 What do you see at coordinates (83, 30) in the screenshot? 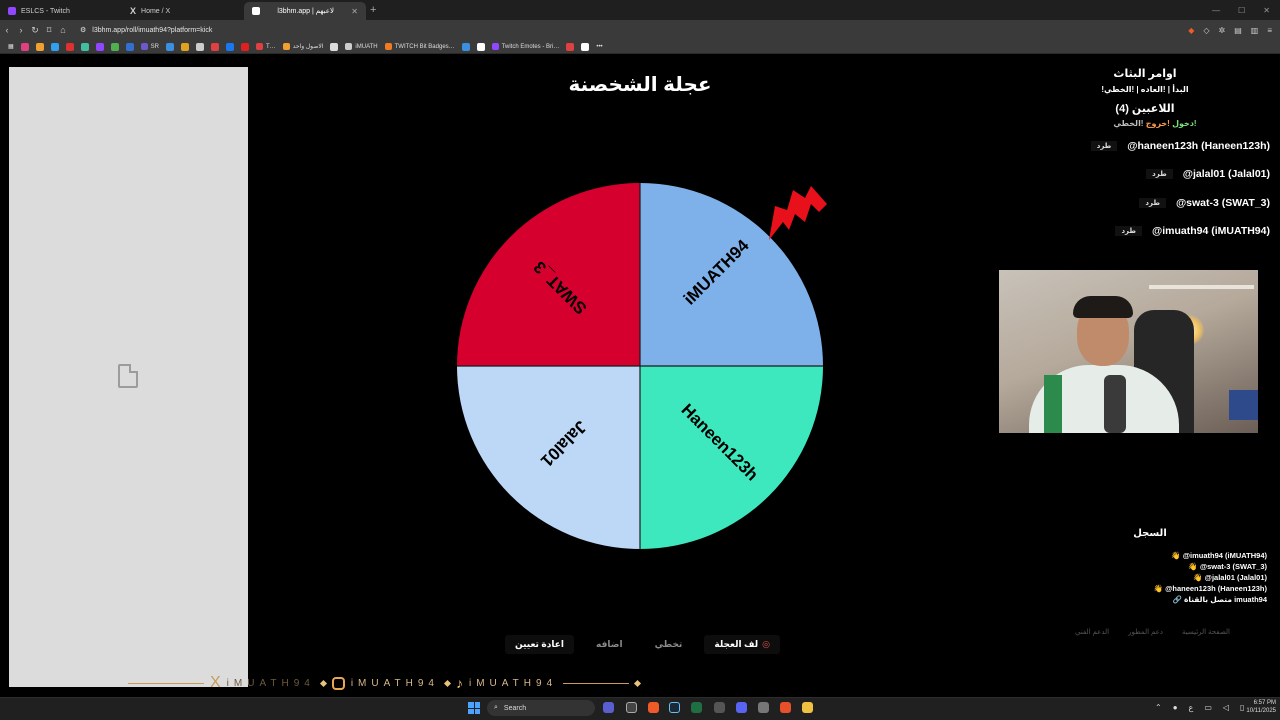
I see `site-info-icon: ⚙` at bounding box center [83, 30].